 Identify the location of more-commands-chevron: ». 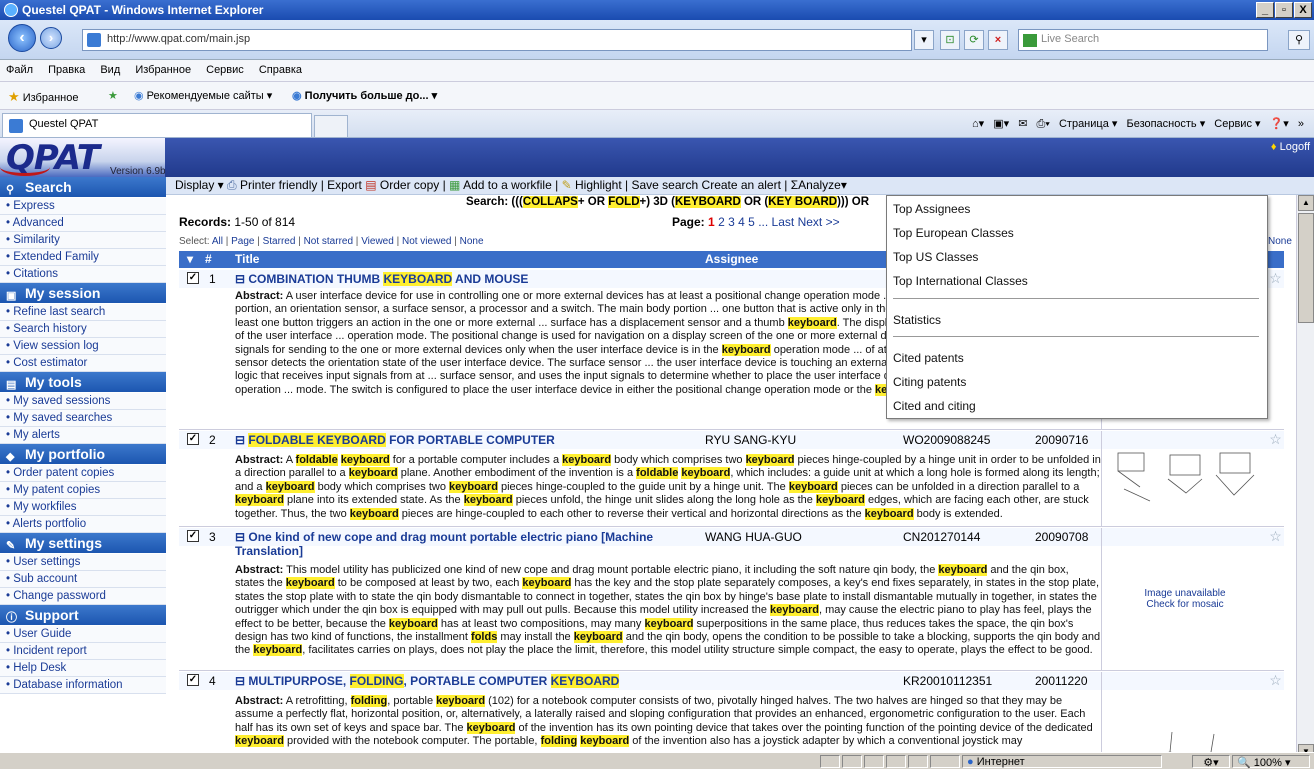
(1301, 124).